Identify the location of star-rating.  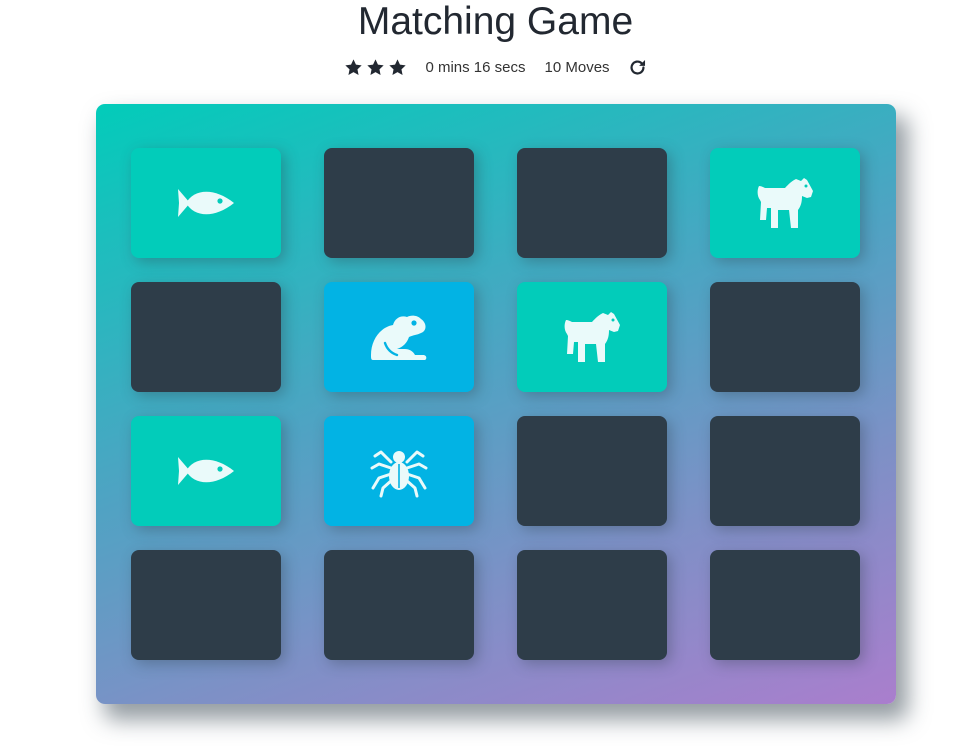
(375, 67).